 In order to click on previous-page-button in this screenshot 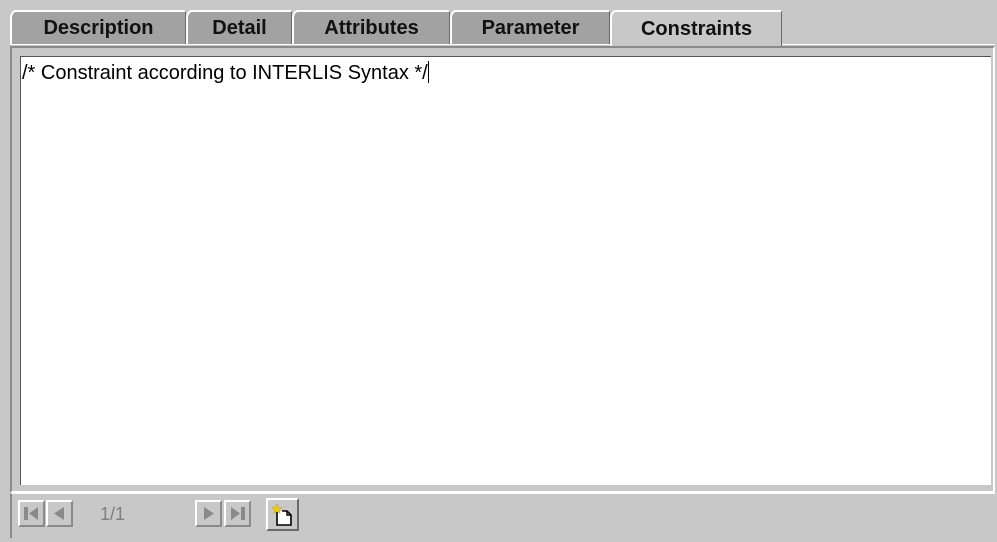, I will do `click(59, 513)`.